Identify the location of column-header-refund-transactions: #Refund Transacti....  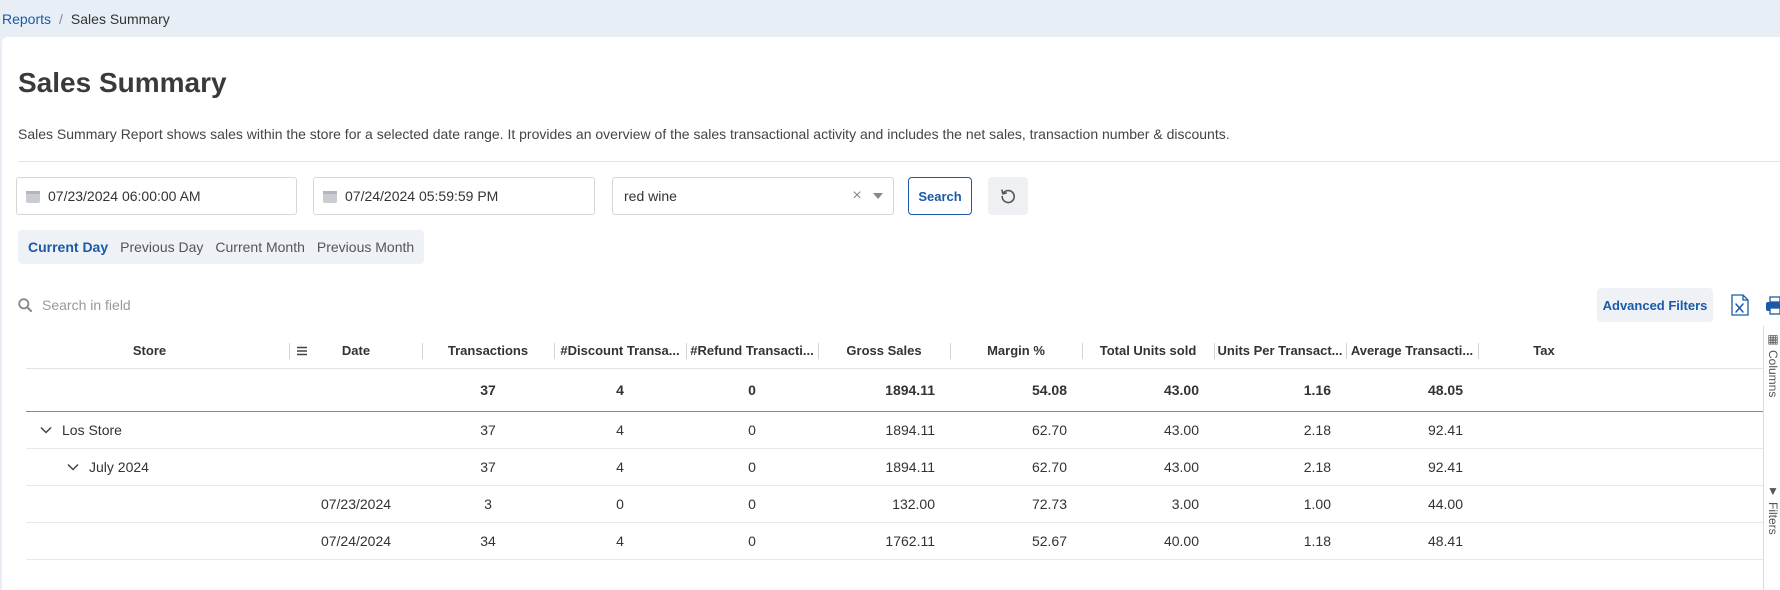
(752, 351).